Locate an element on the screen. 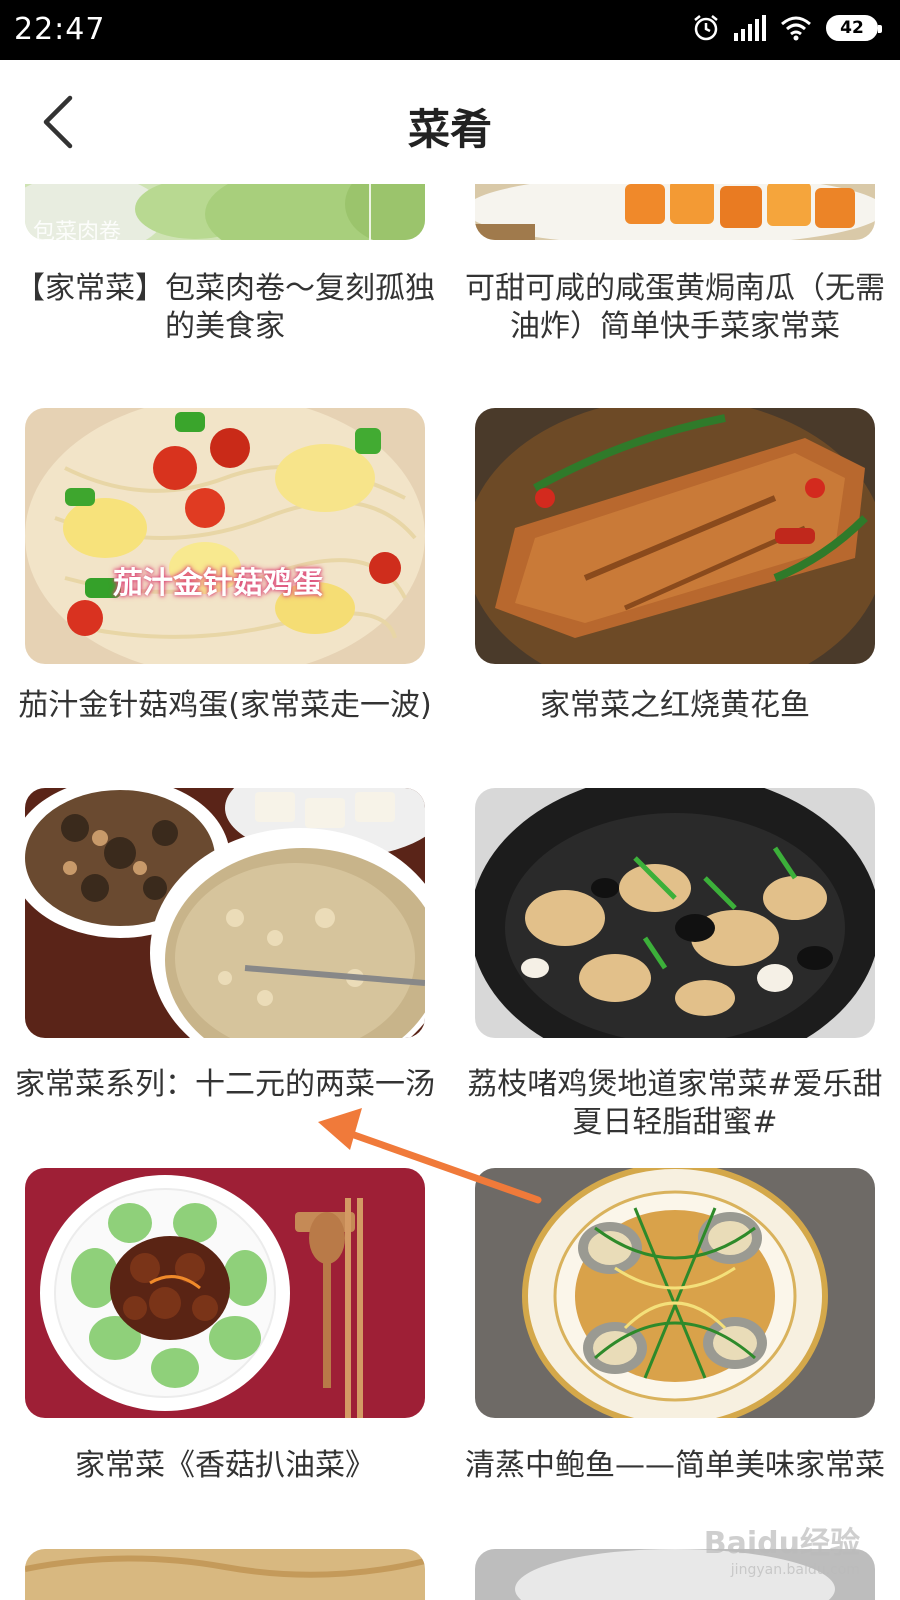 Image resolution: width=900 pixels, height=1600 pixels. baidu-watermark: Baidu经验 jingyan.baidu.com is located at coordinates (782, 1548).